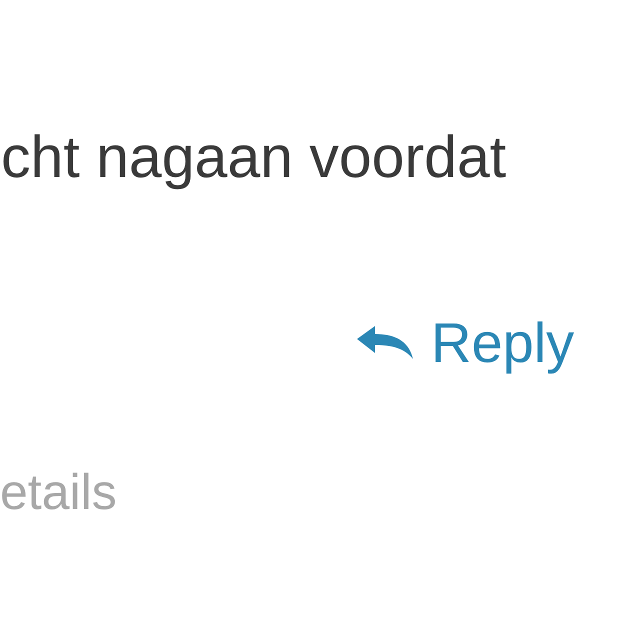 This screenshot has width=620, height=620. What do you see at coordinates (385, 343) in the screenshot?
I see `reply-icon` at bounding box center [385, 343].